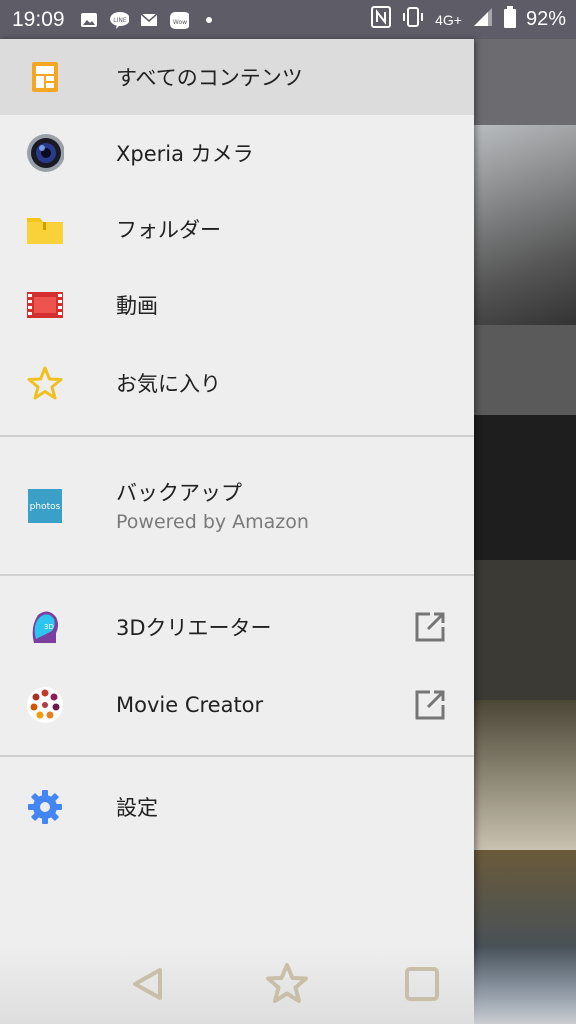 The width and height of the screenshot is (576, 1024). I want to click on drawer-item-label: Movie Creator, so click(190, 705).